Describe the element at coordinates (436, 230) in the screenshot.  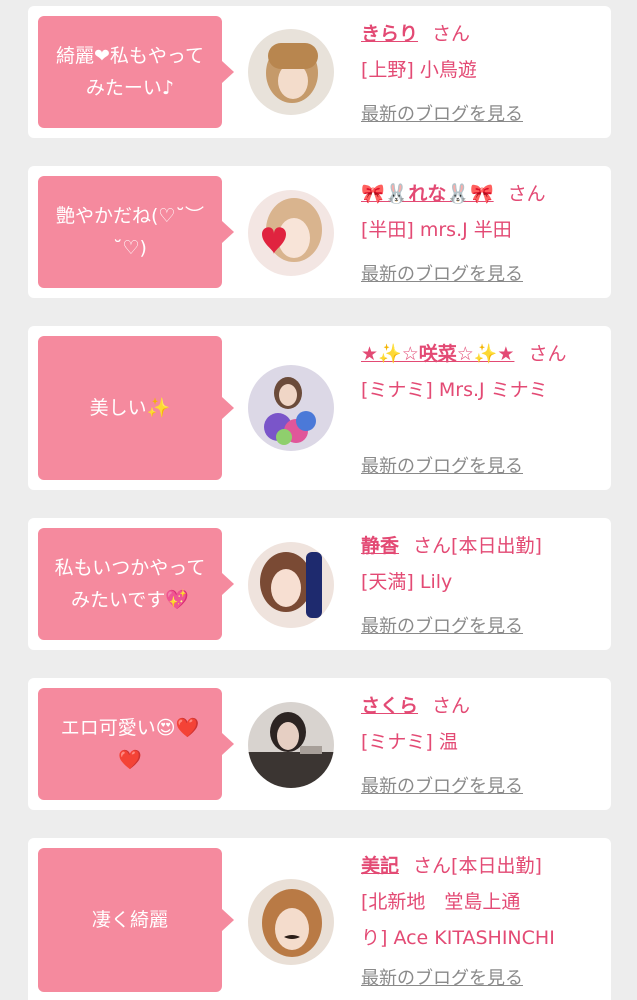
I see `shop-label: [半田] mrs.J 半田` at that location.